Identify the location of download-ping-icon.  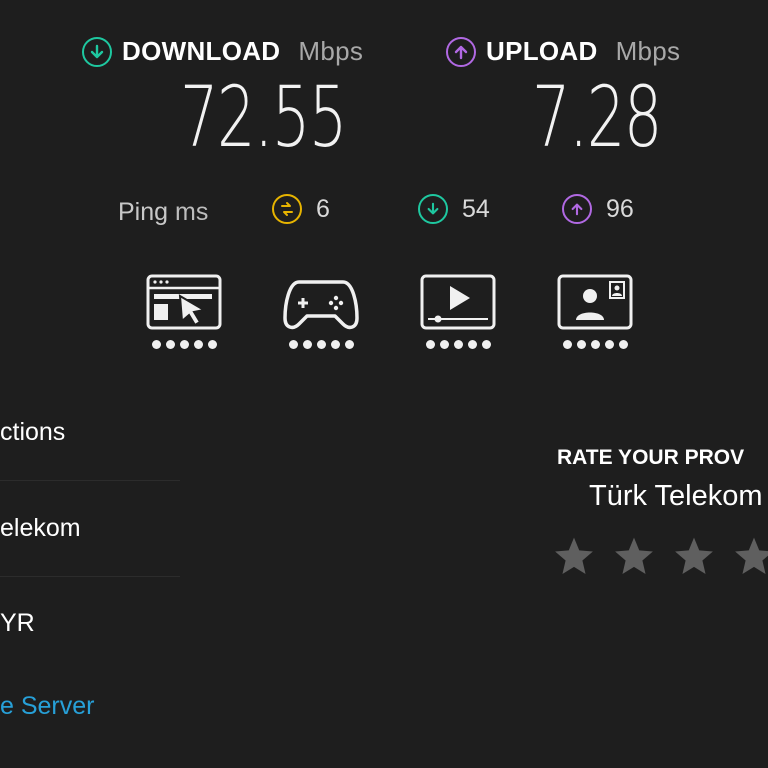
(433, 209).